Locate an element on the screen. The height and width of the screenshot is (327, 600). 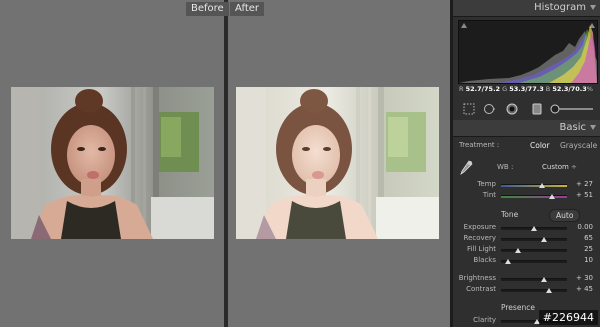
clarity-label: Clarity is located at coordinates (484, 320).